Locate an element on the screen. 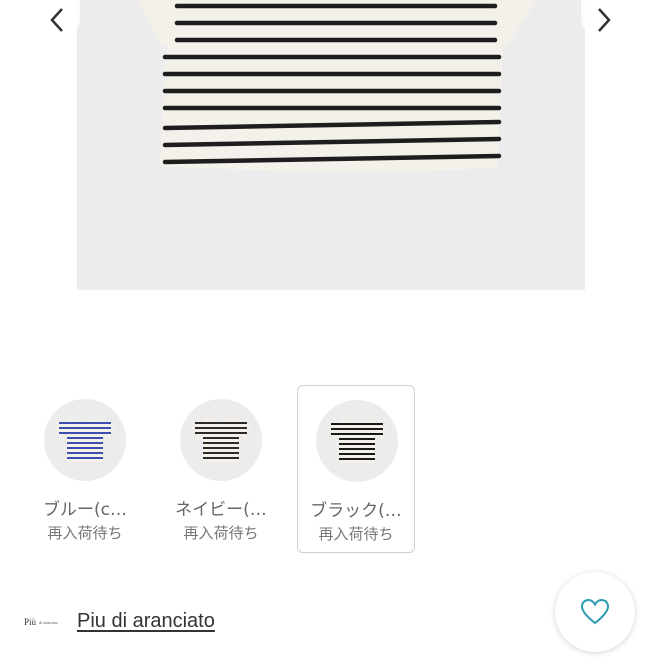 Image resolution: width=662 pixels, height=662 pixels. carousel-prev-button is located at coordinates (57, 20).